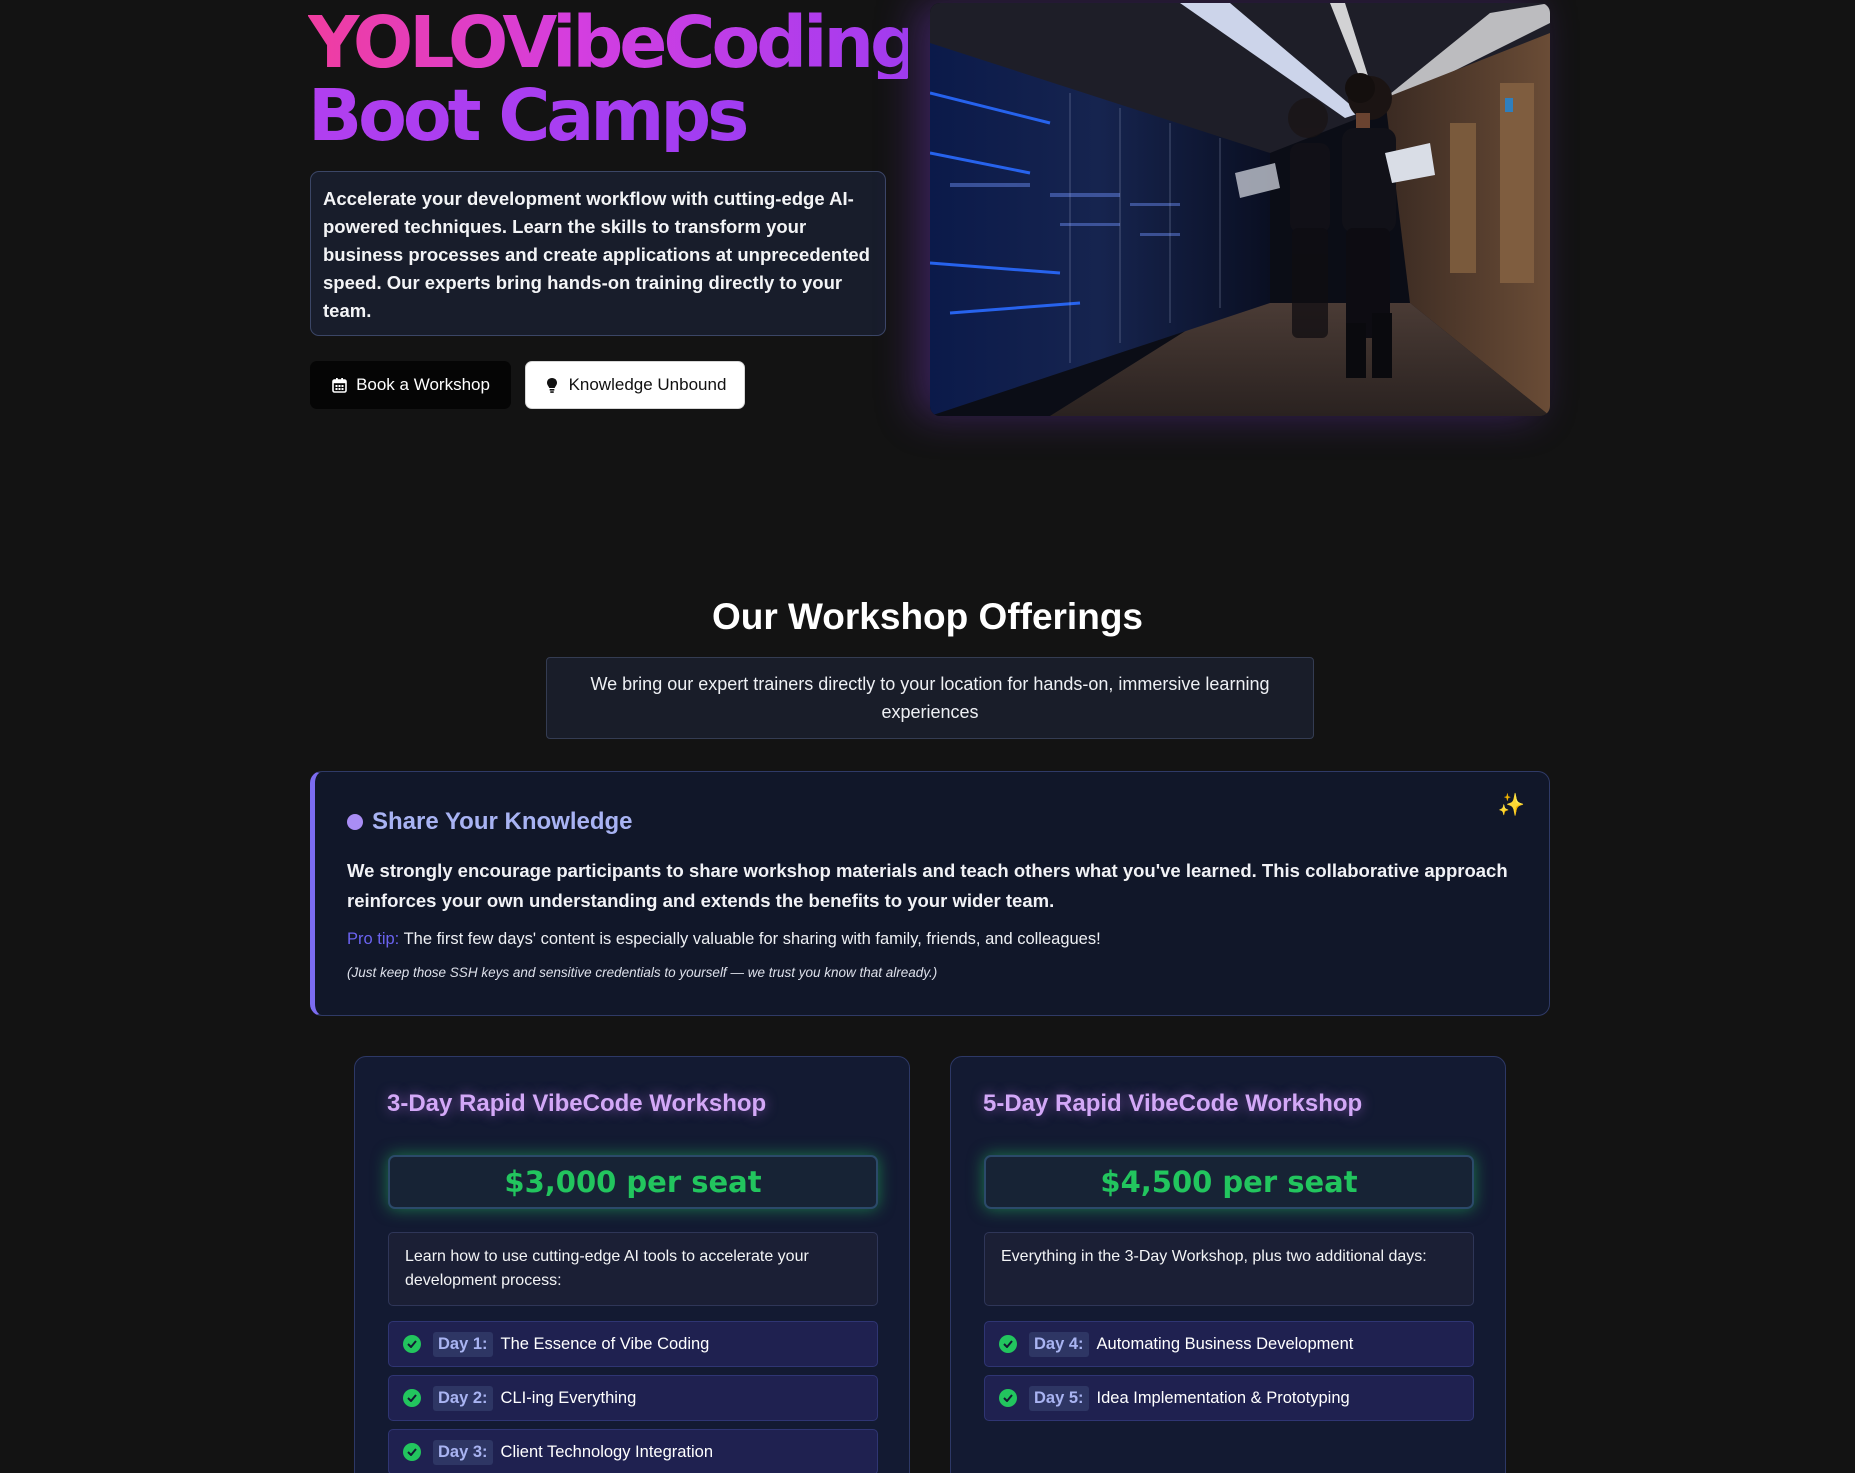 The width and height of the screenshot is (1855, 1473). What do you see at coordinates (1173, 1103) in the screenshot?
I see `workshop-title: 5-Day Rapid VibeCode Workshop` at bounding box center [1173, 1103].